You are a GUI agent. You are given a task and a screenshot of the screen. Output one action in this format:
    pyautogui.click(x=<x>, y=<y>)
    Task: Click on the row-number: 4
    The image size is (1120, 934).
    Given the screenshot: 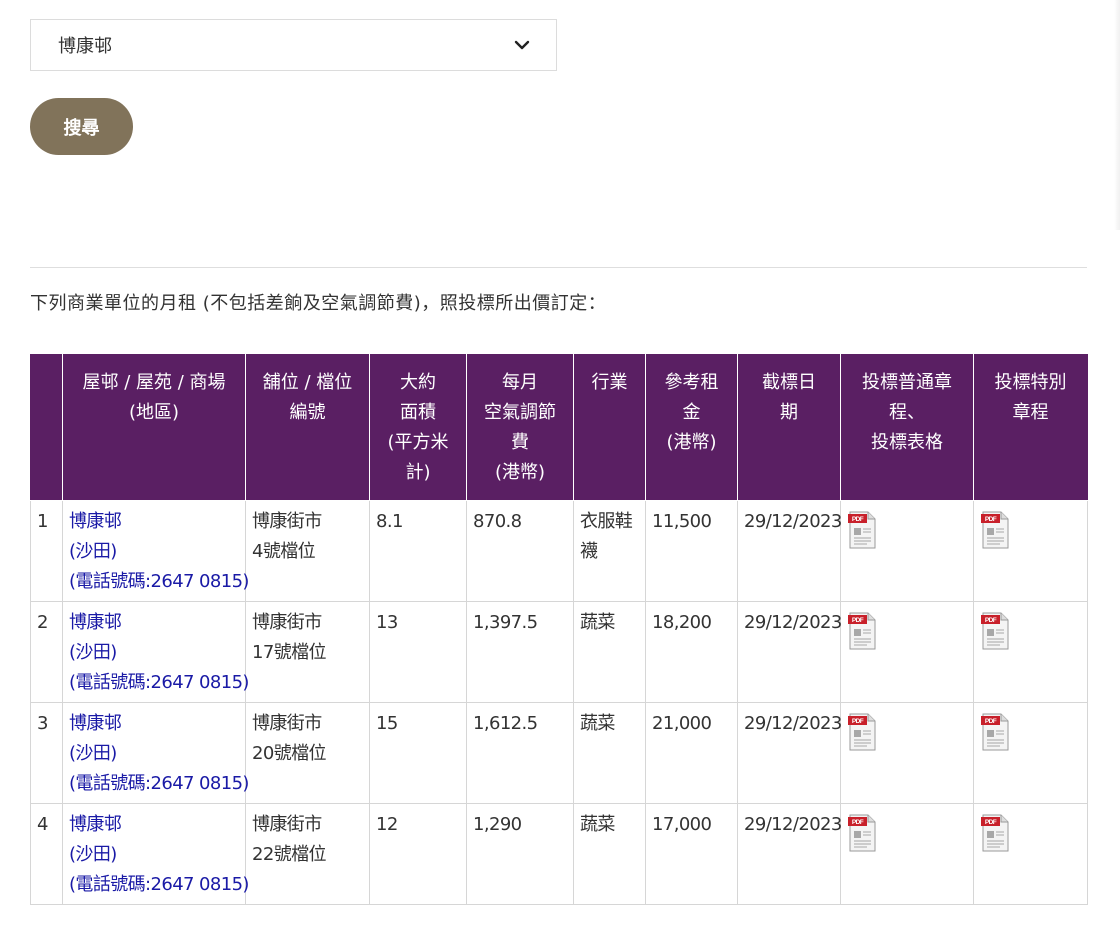 What is the action you would take?
    pyautogui.click(x=46, y=853)
    